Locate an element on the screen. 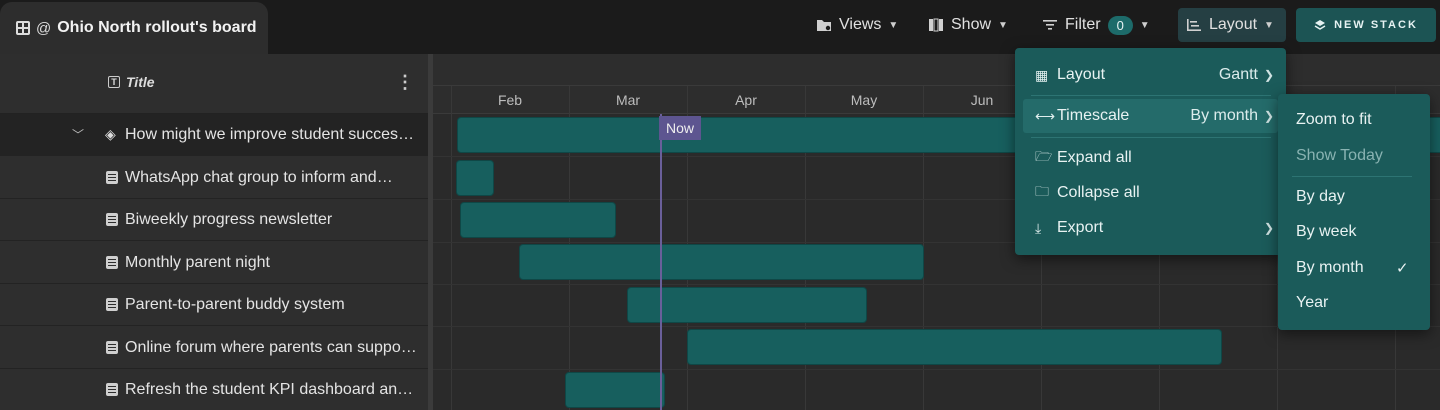 Image resolution: width=1440 pixels, height=410 pixels. gantt-layout-icon is located at coordinates (1194, 25).